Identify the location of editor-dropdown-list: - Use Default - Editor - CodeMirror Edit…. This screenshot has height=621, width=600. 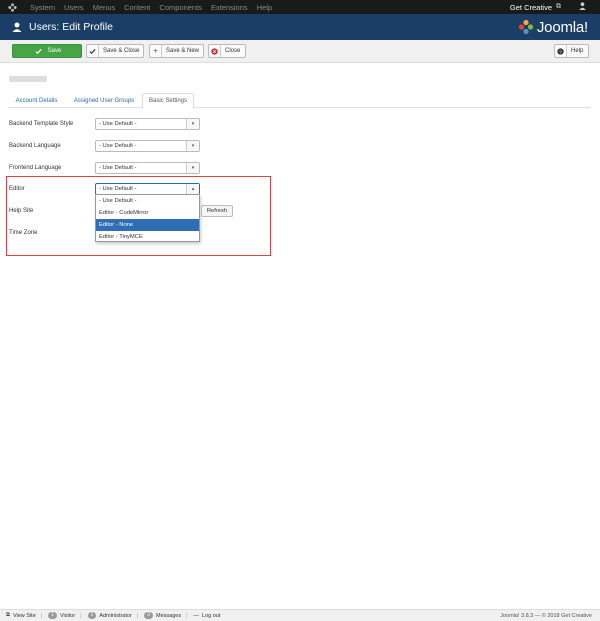
(147, 218).